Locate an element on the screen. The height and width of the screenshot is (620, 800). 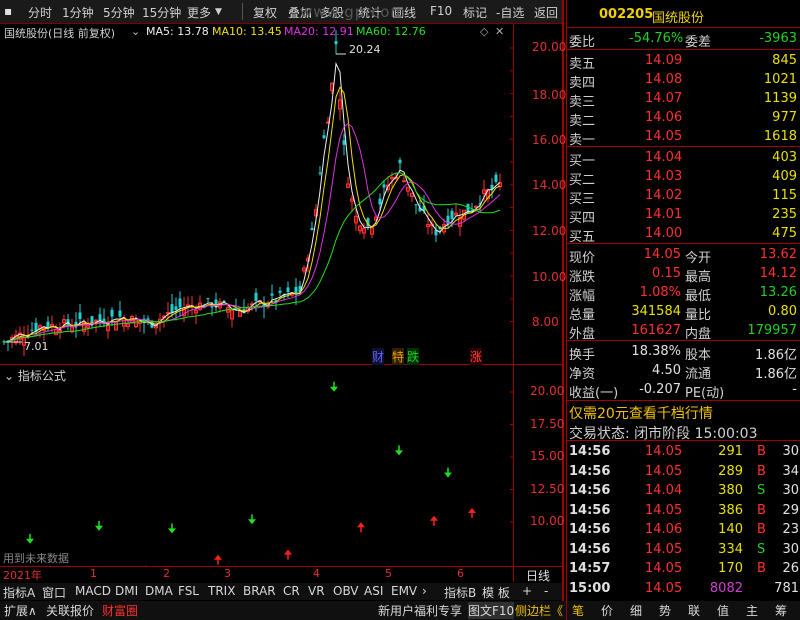
ask-row: 卖三 14.07 1139 is located at coordinates (683, 99).